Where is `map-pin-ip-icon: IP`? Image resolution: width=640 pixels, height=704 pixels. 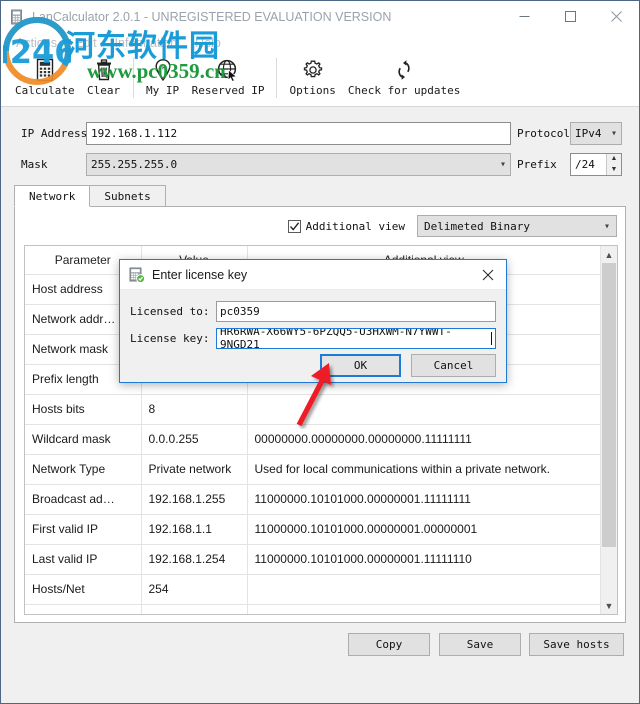
map-pin-ip-icon: IP is located at coordinates (163, 70).